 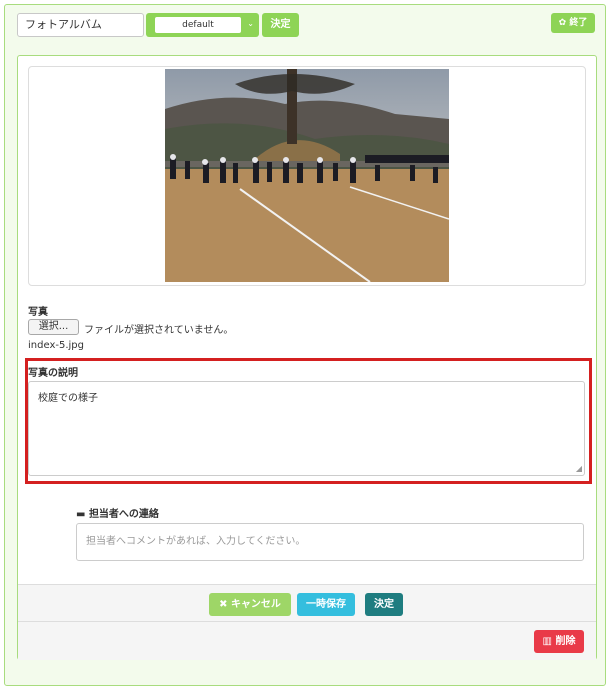 What do you see at coordinates (159, 330) in the screenshot?
I see `file-status-text: ファイルが選択されていません。` at bounding box center [159, 330].